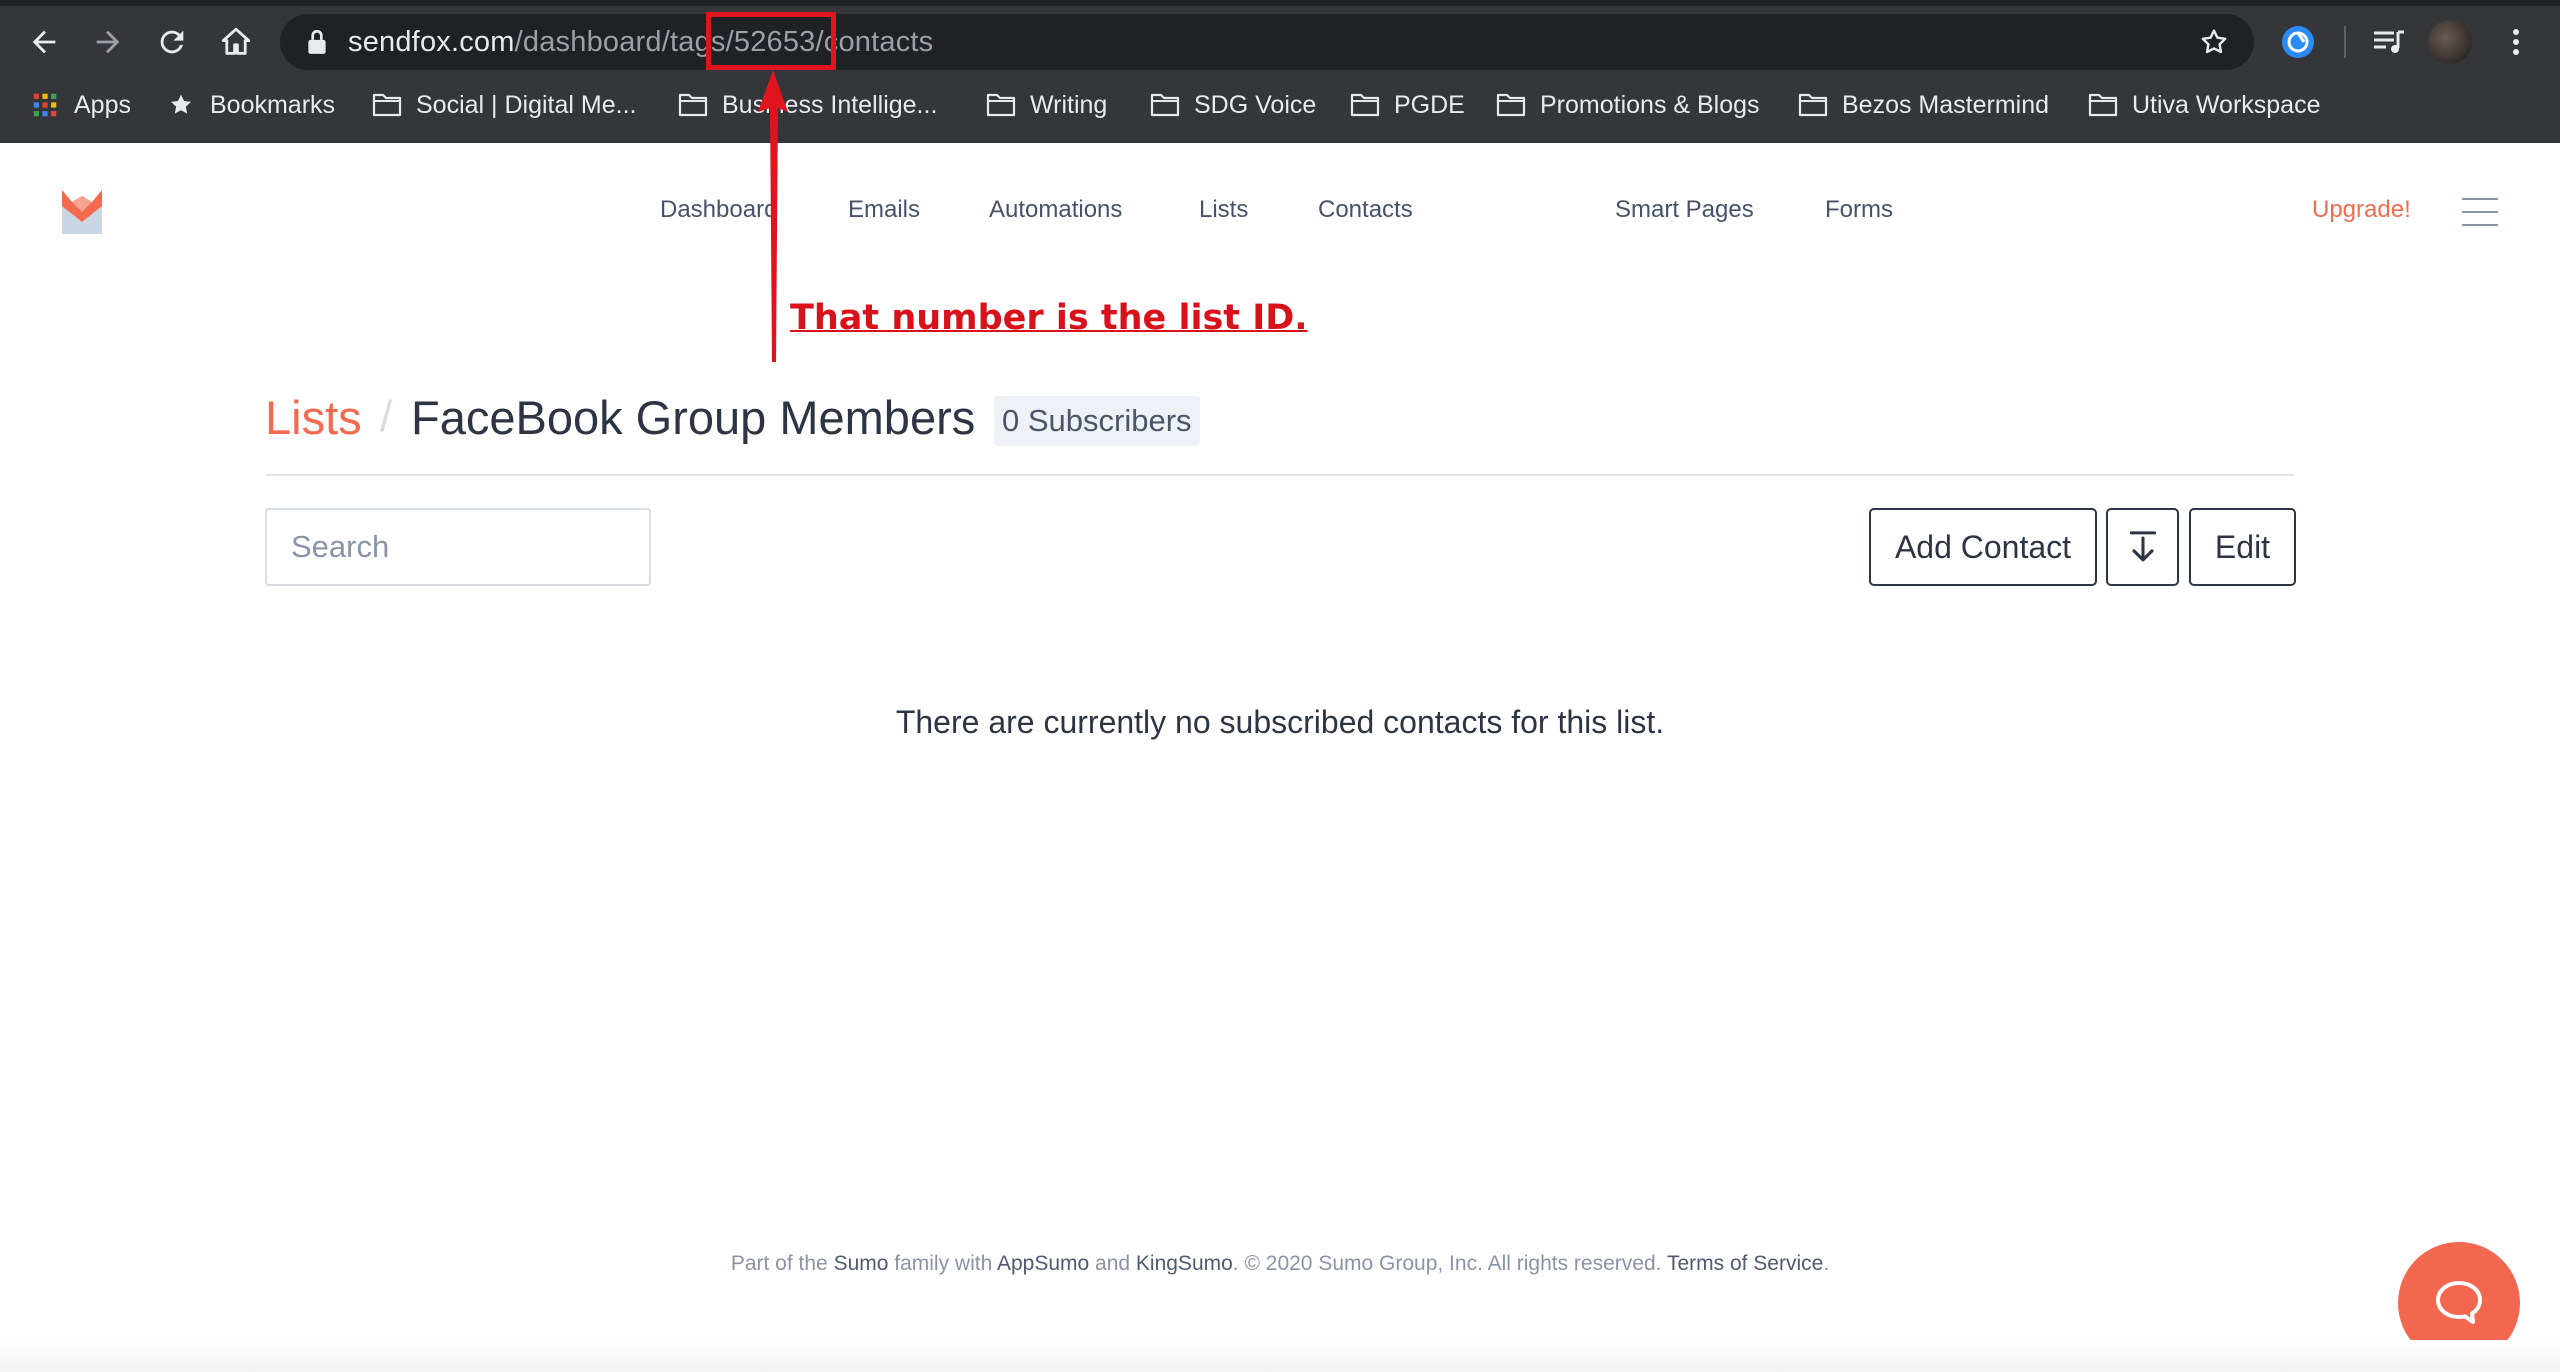  What do you see at coordinates (1280, 3) in the screenshot?
I see `tab-strip` at bounding box center [1280, 3].